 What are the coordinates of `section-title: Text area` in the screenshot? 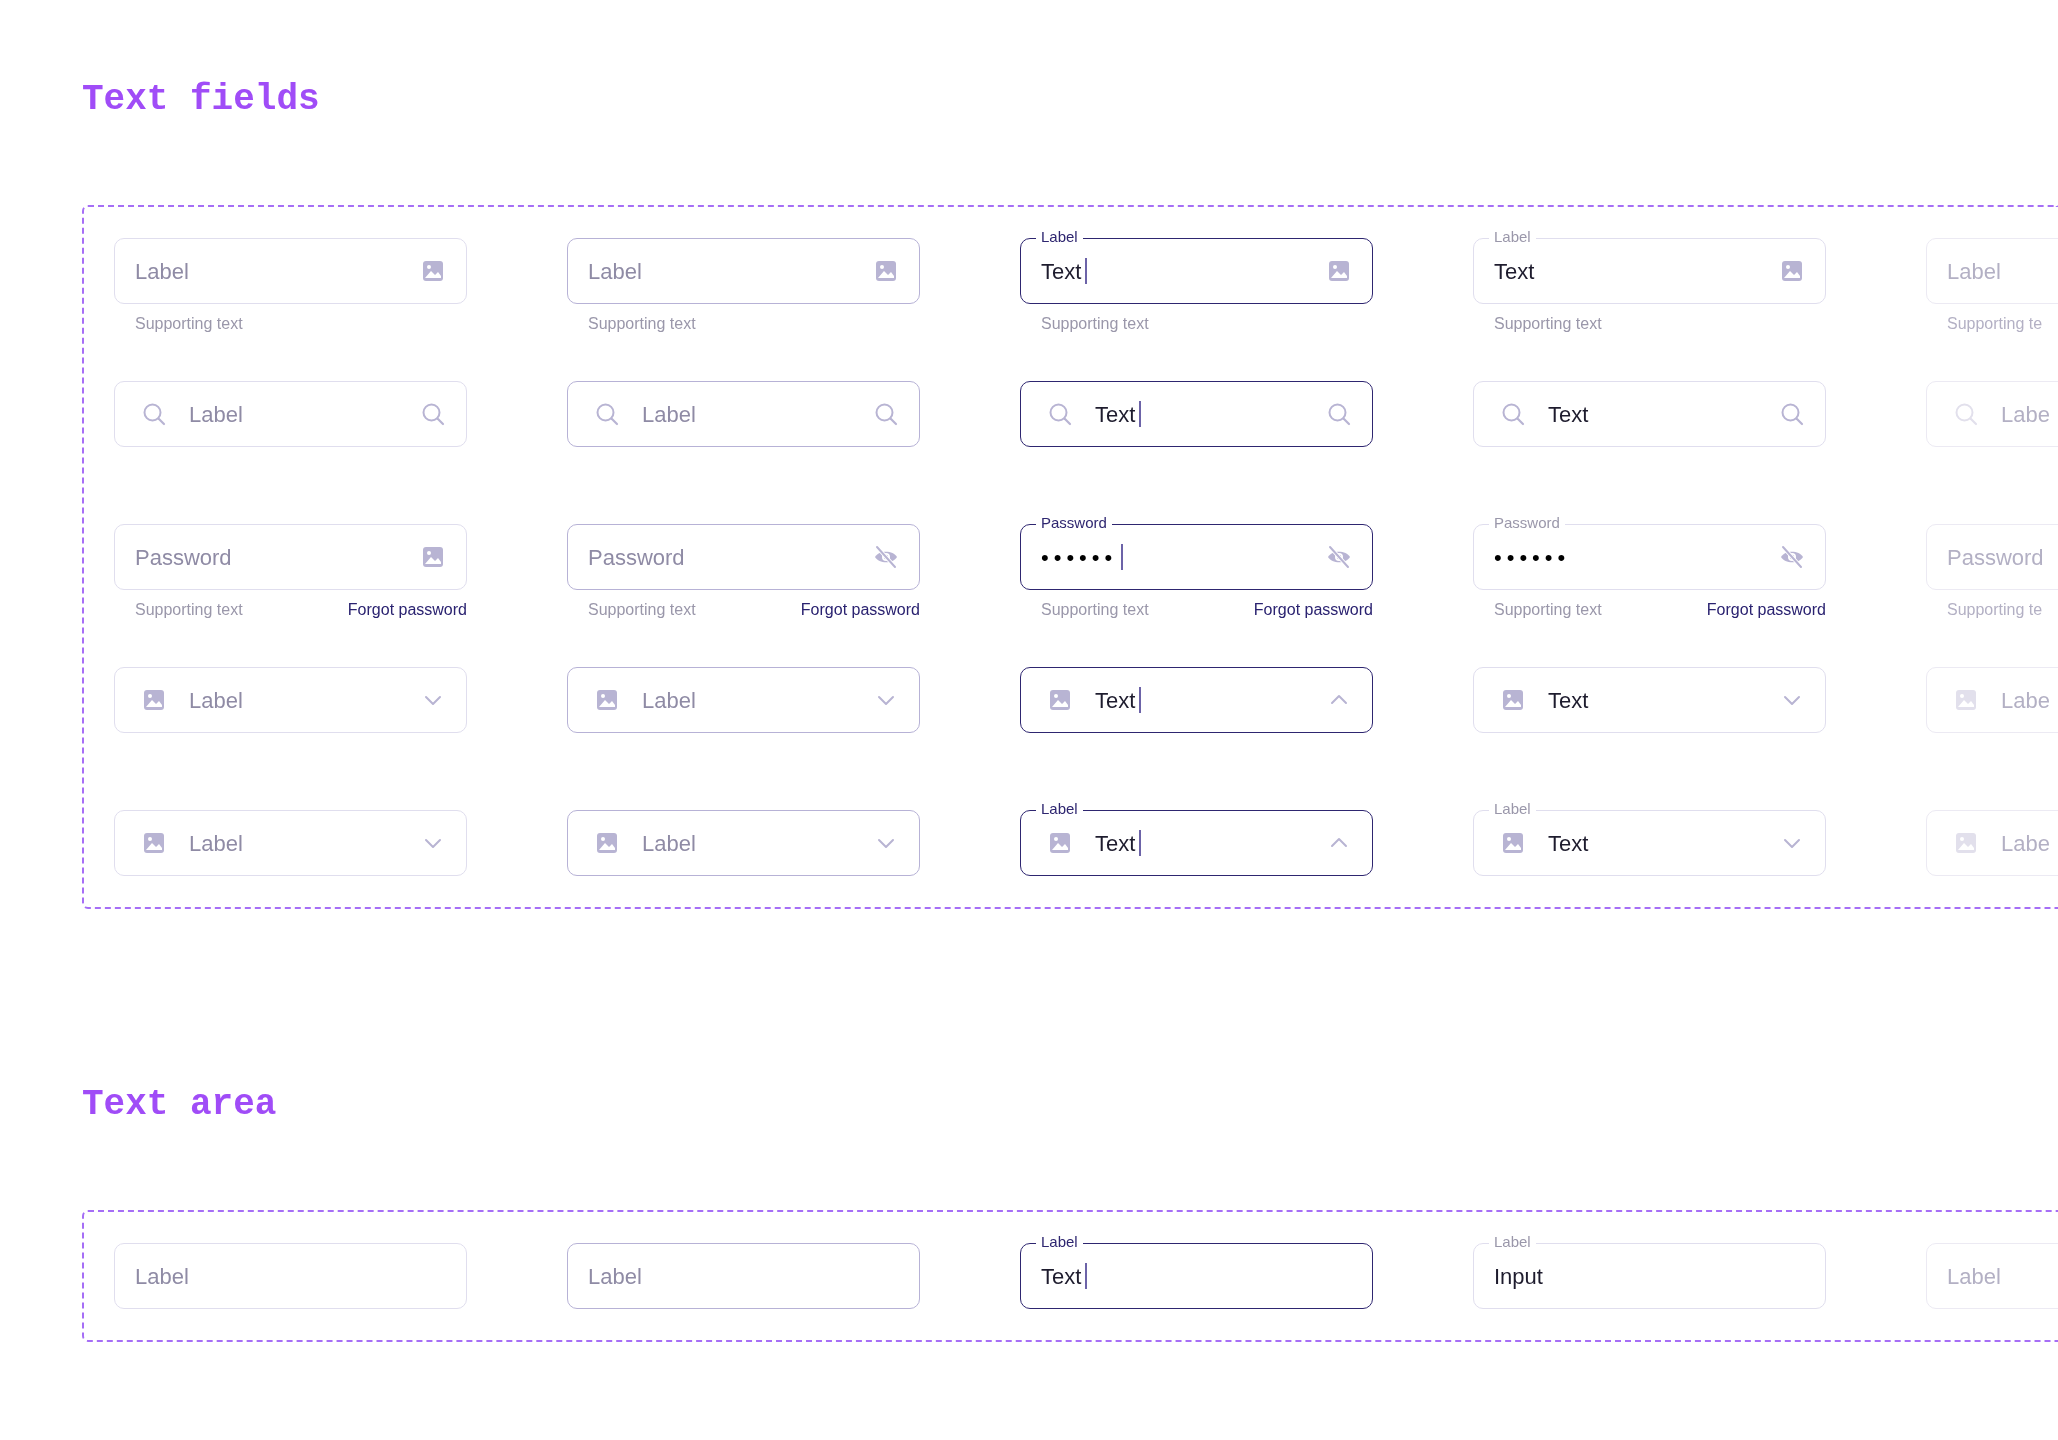 It's located at (180, 1105).